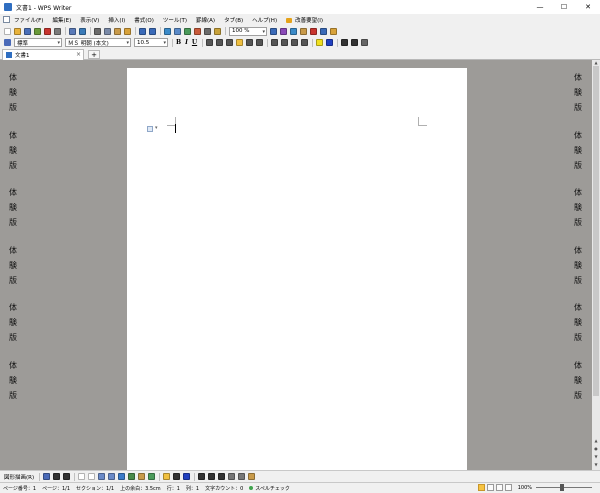 The image size is (600, 493). What do you see at coordinates (222, 476) in the screenshot?
I see `arrow-style-icon` at bounding box center [222, 476].